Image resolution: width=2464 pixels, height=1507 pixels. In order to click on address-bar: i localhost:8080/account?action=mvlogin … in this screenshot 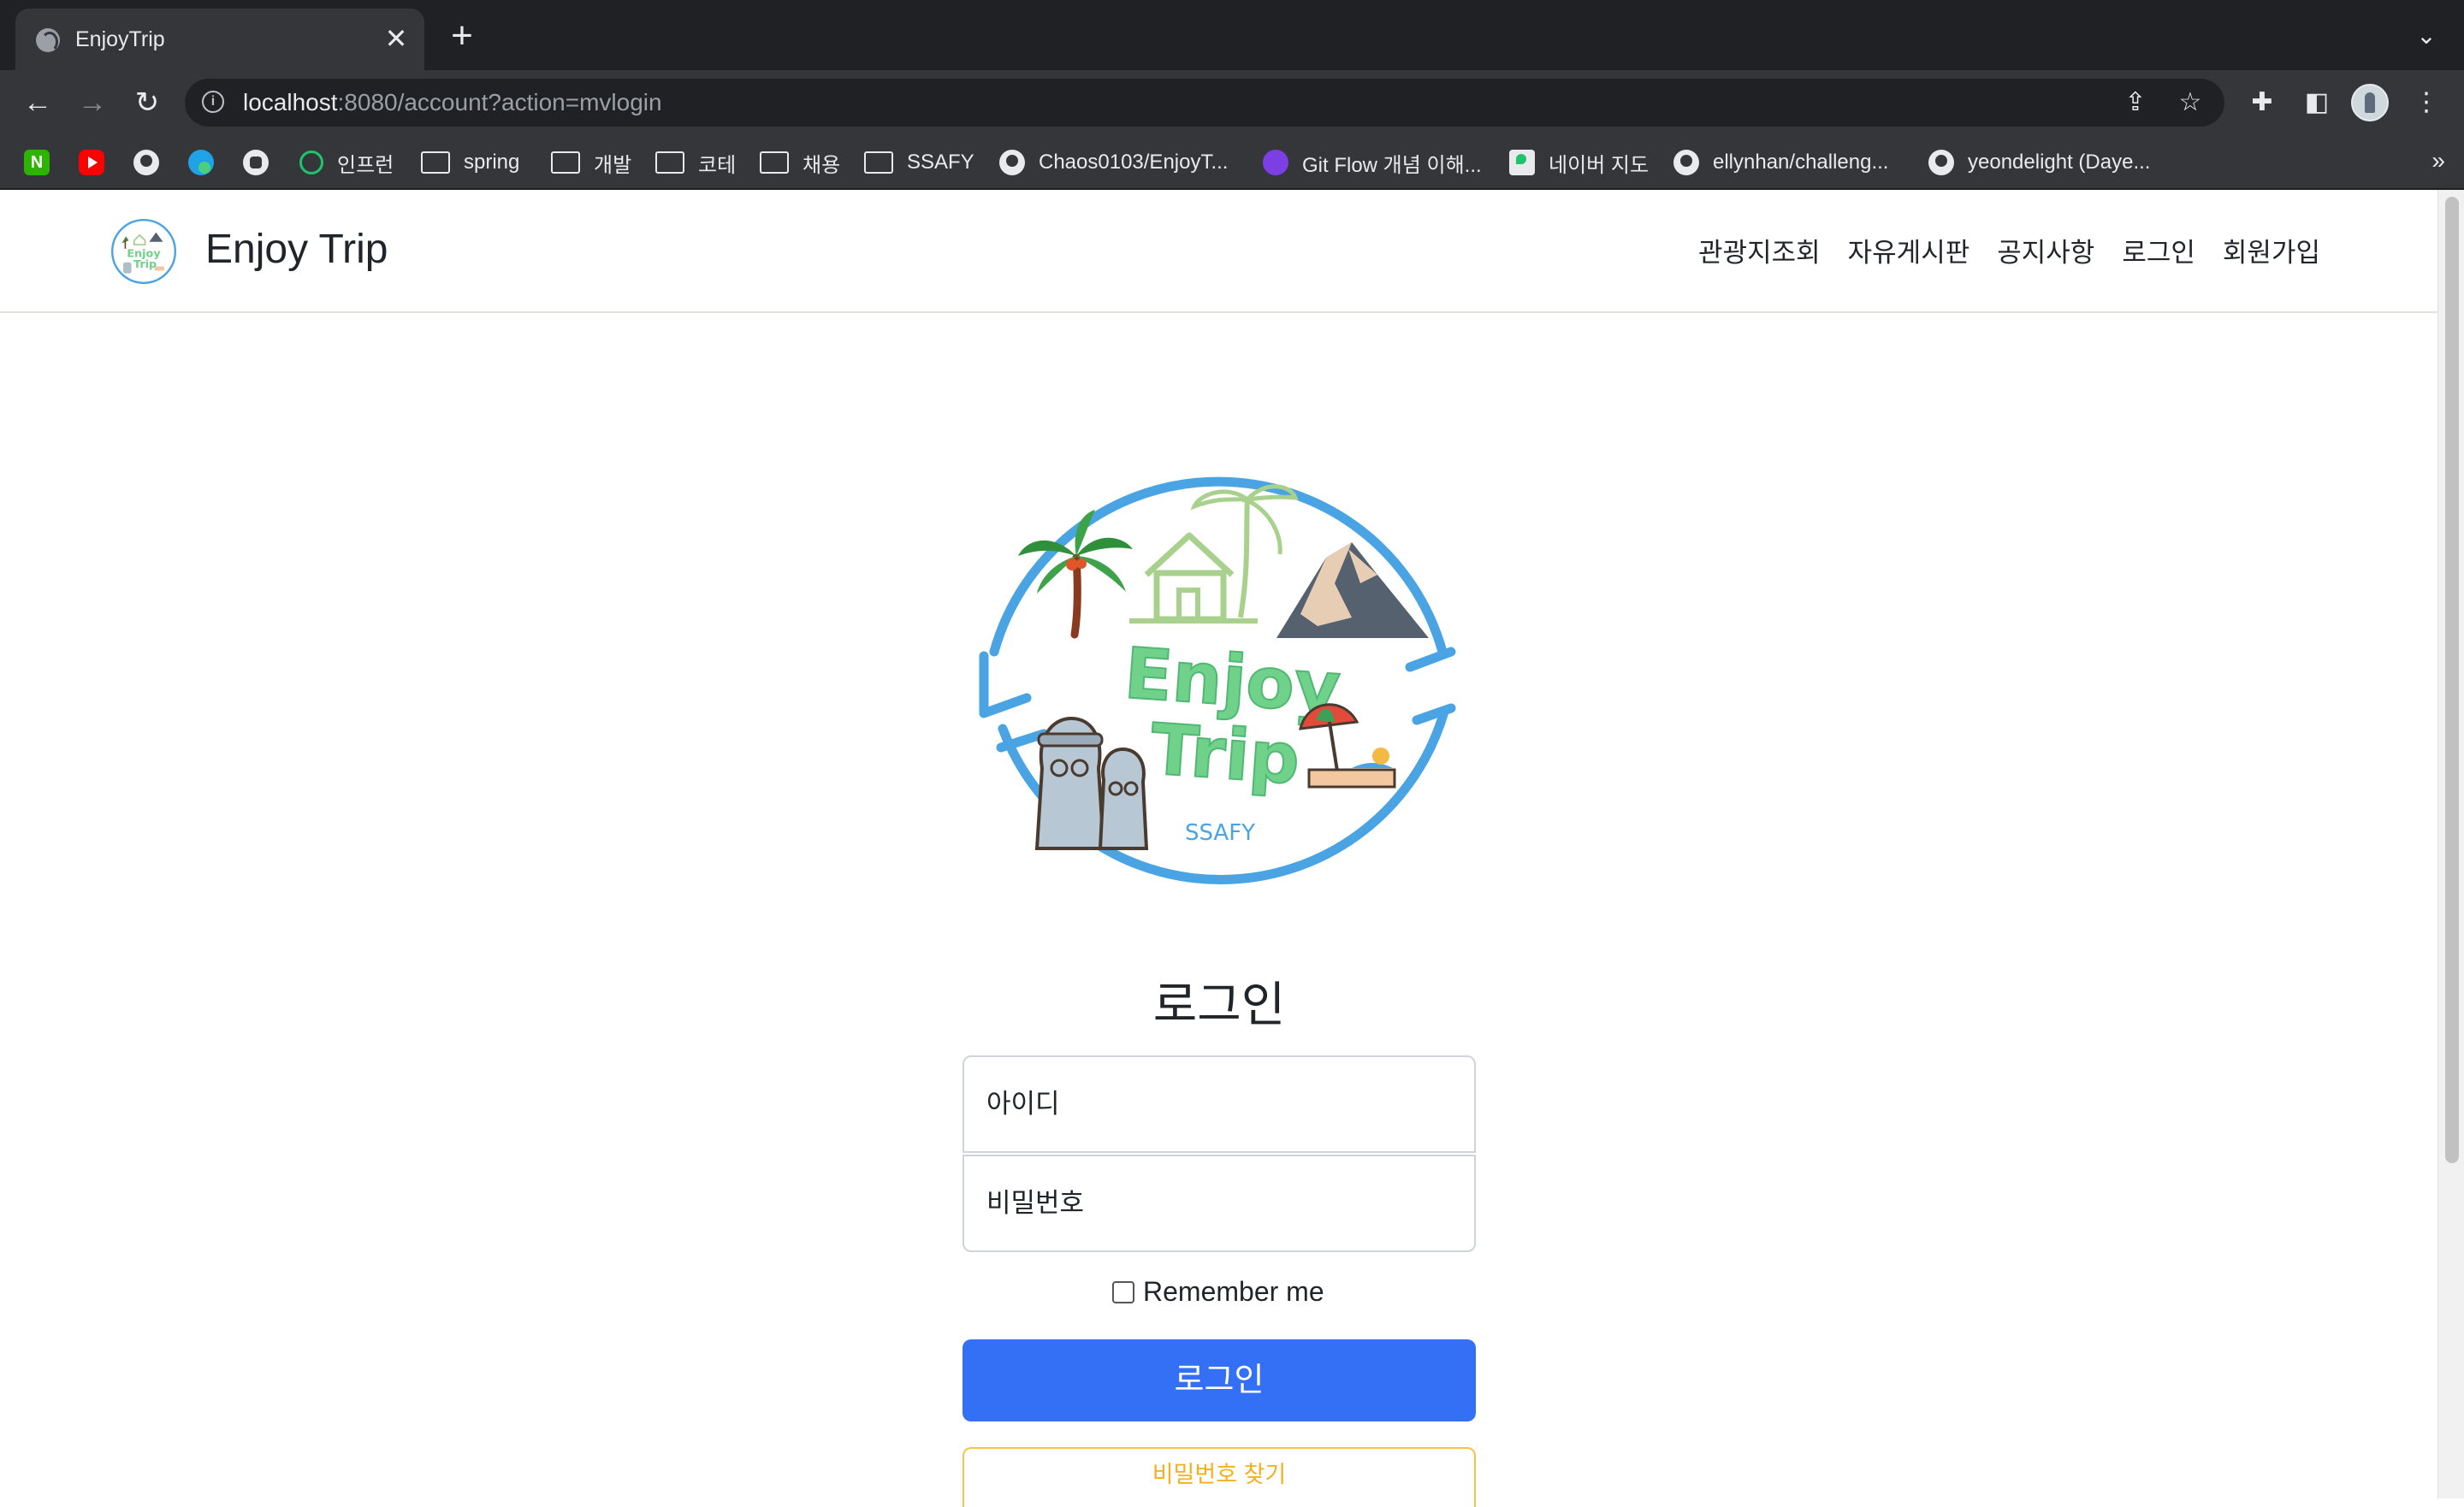, I will do `click(1204, 103)`.